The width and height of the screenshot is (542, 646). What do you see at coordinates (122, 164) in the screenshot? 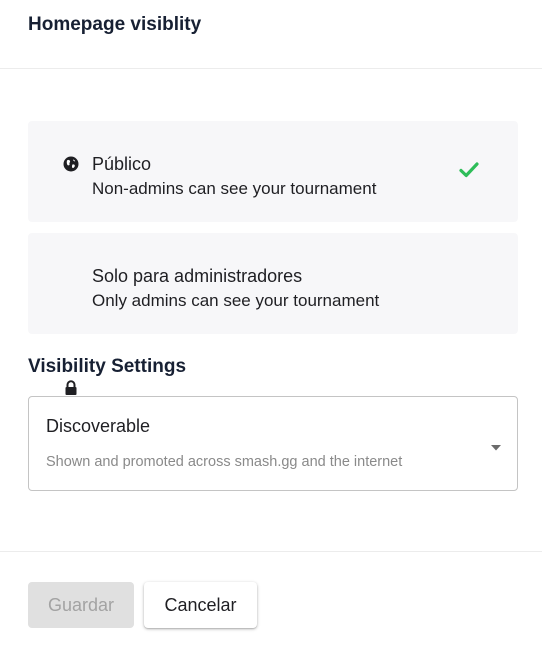
I see `option-public-title: Público` at bounding box center [122, 164].